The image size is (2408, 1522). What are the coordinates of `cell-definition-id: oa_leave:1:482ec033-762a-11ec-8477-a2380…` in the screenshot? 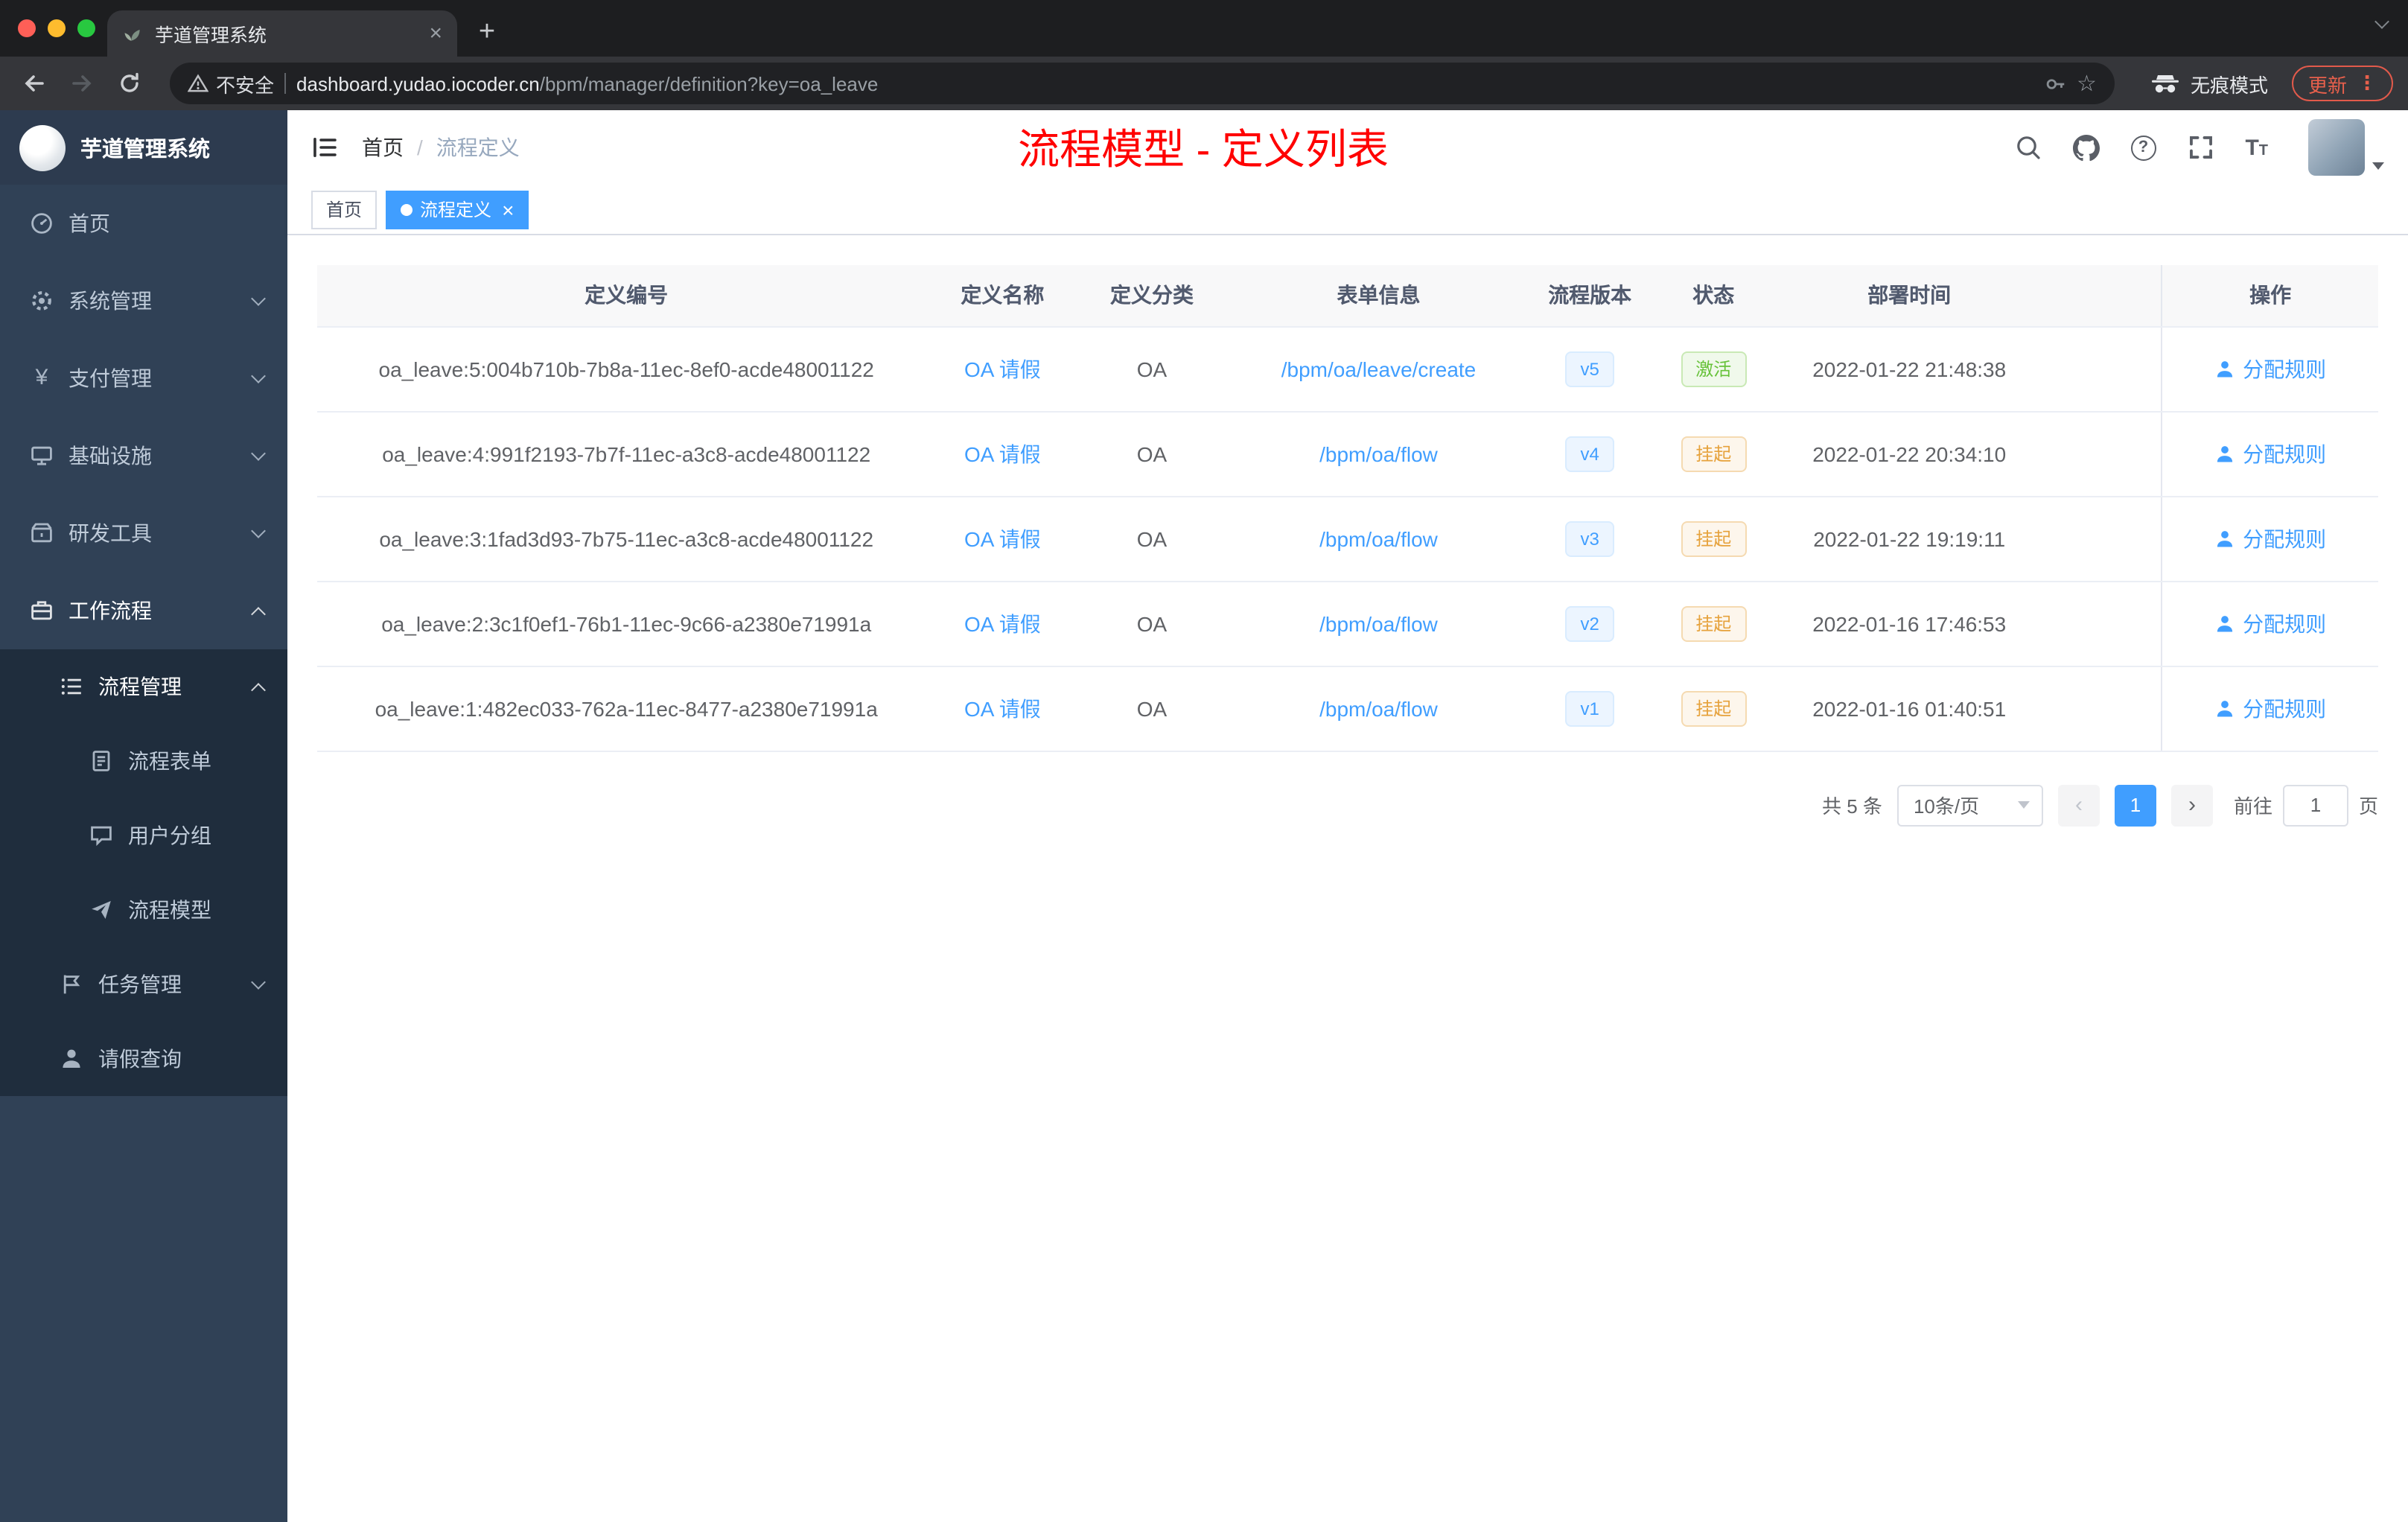 It's located at (626, 708).